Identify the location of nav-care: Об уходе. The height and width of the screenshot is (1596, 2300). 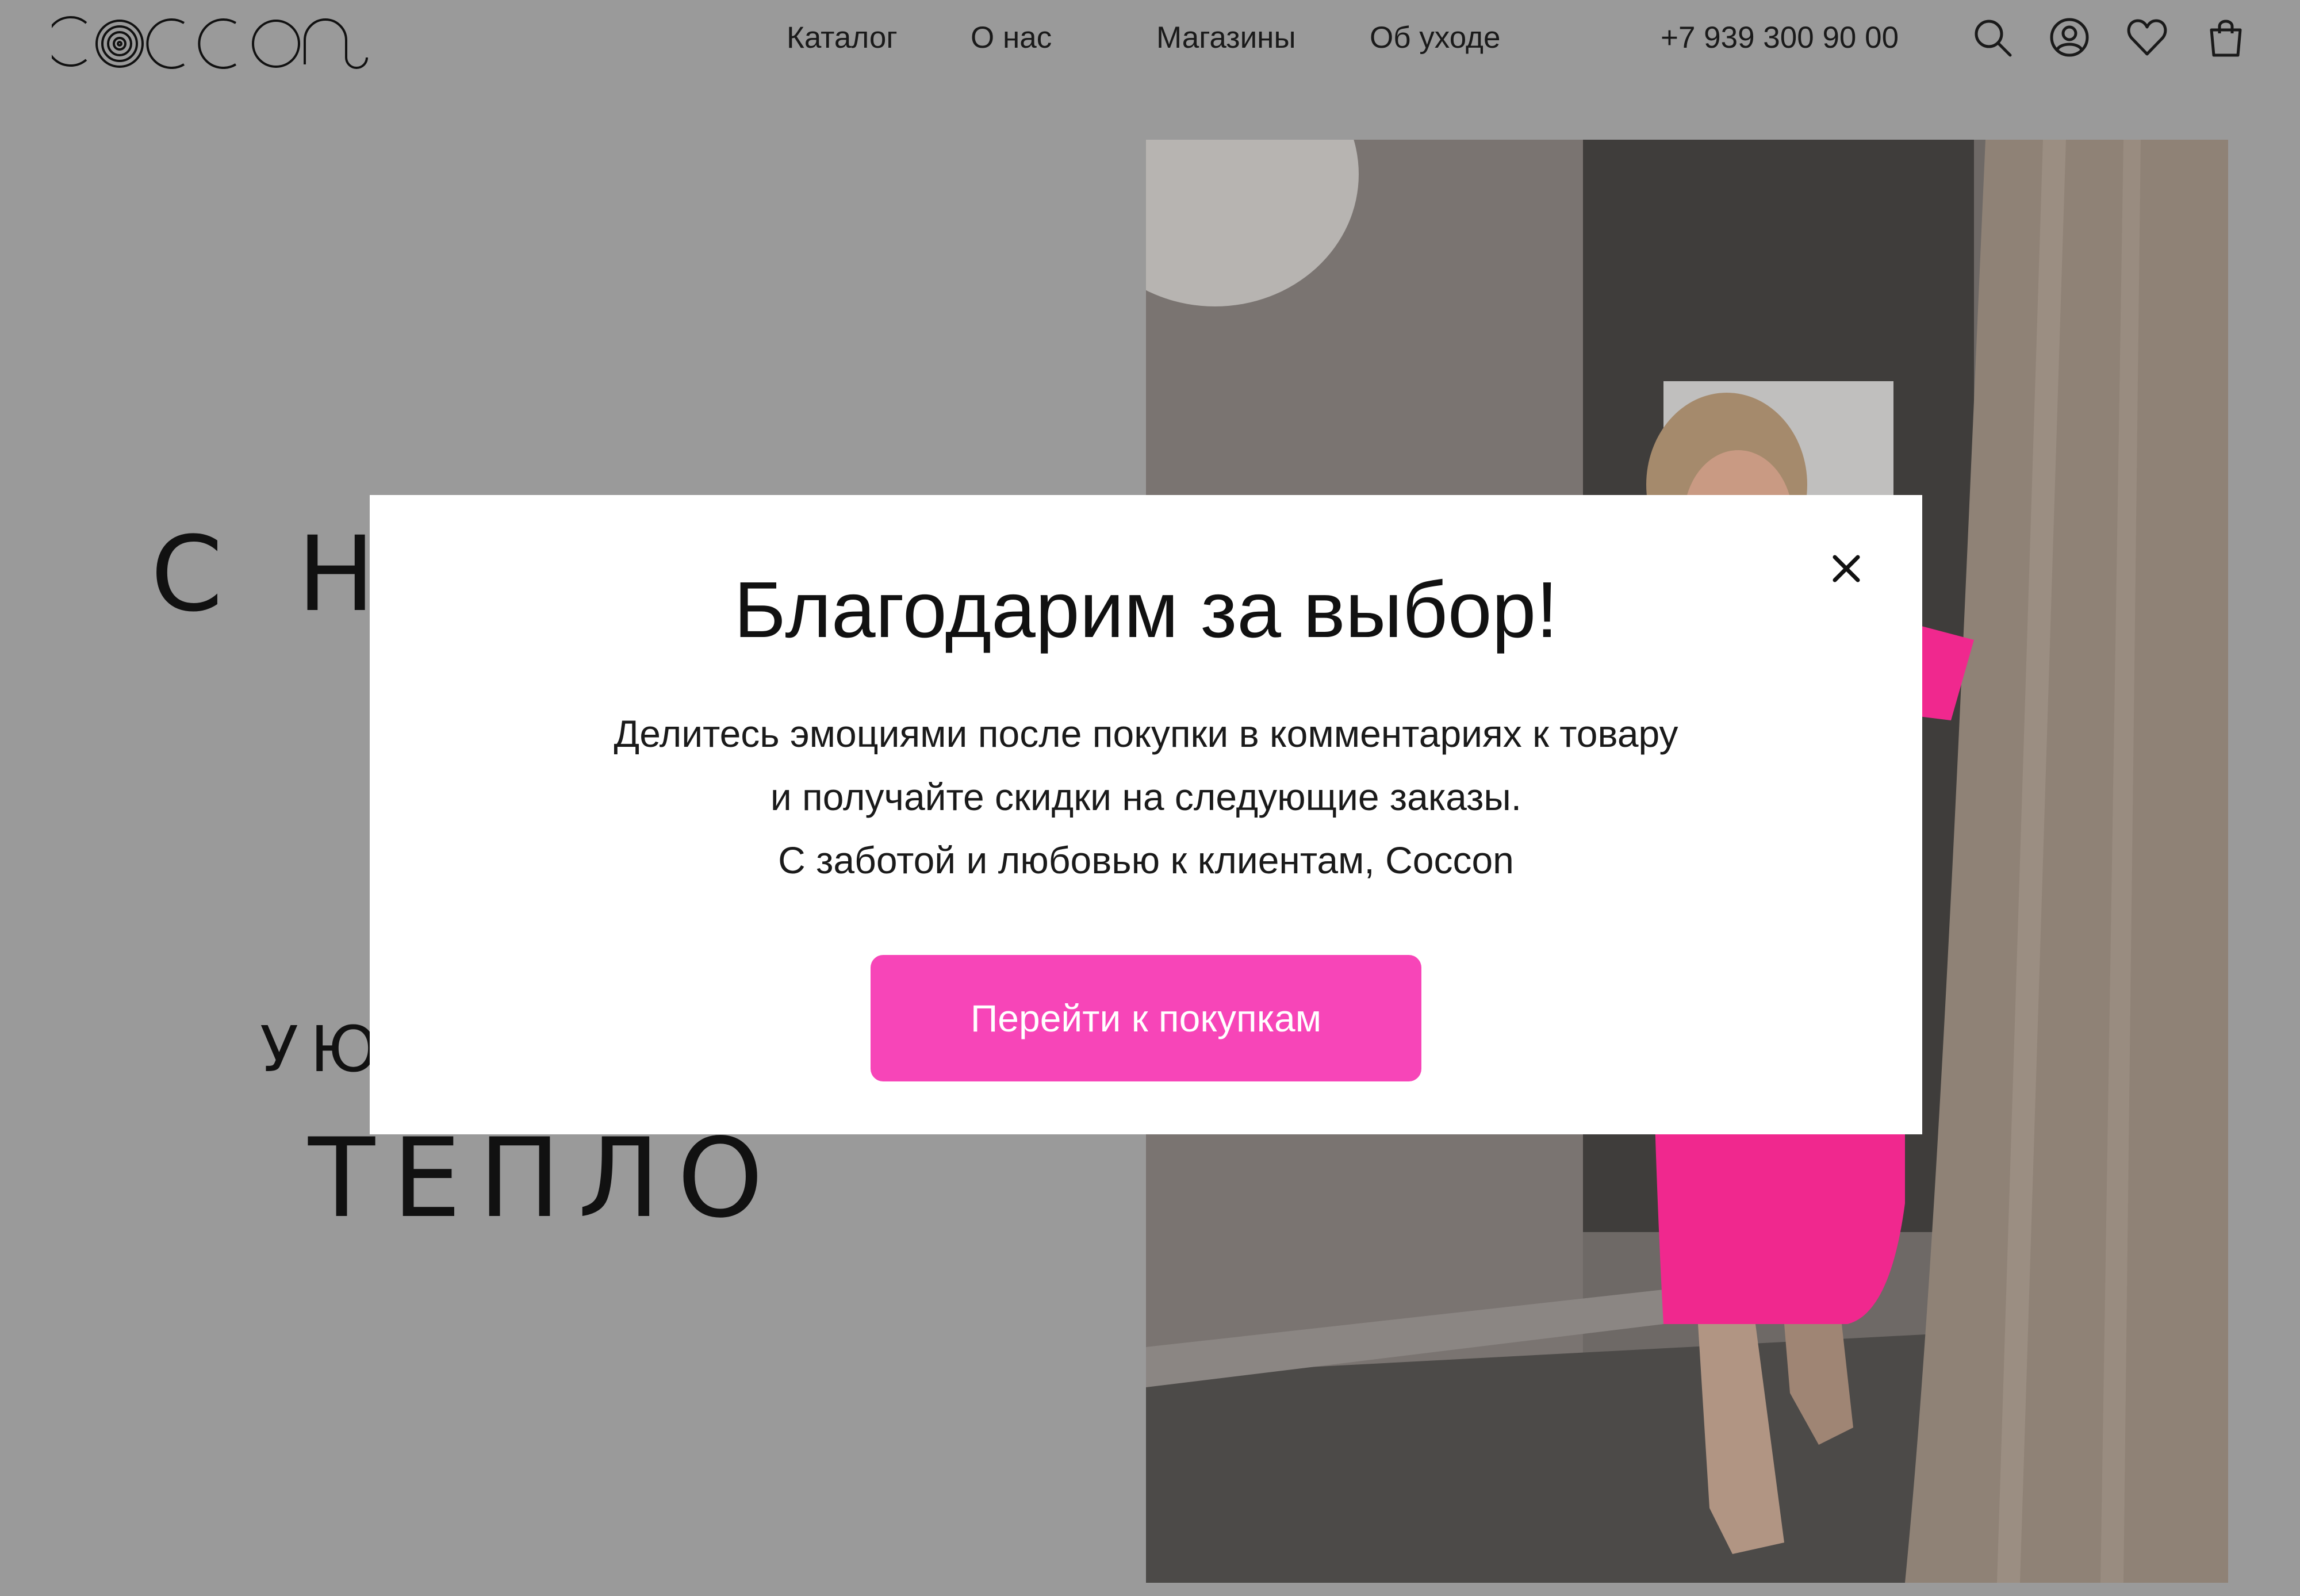
(1435, 37).